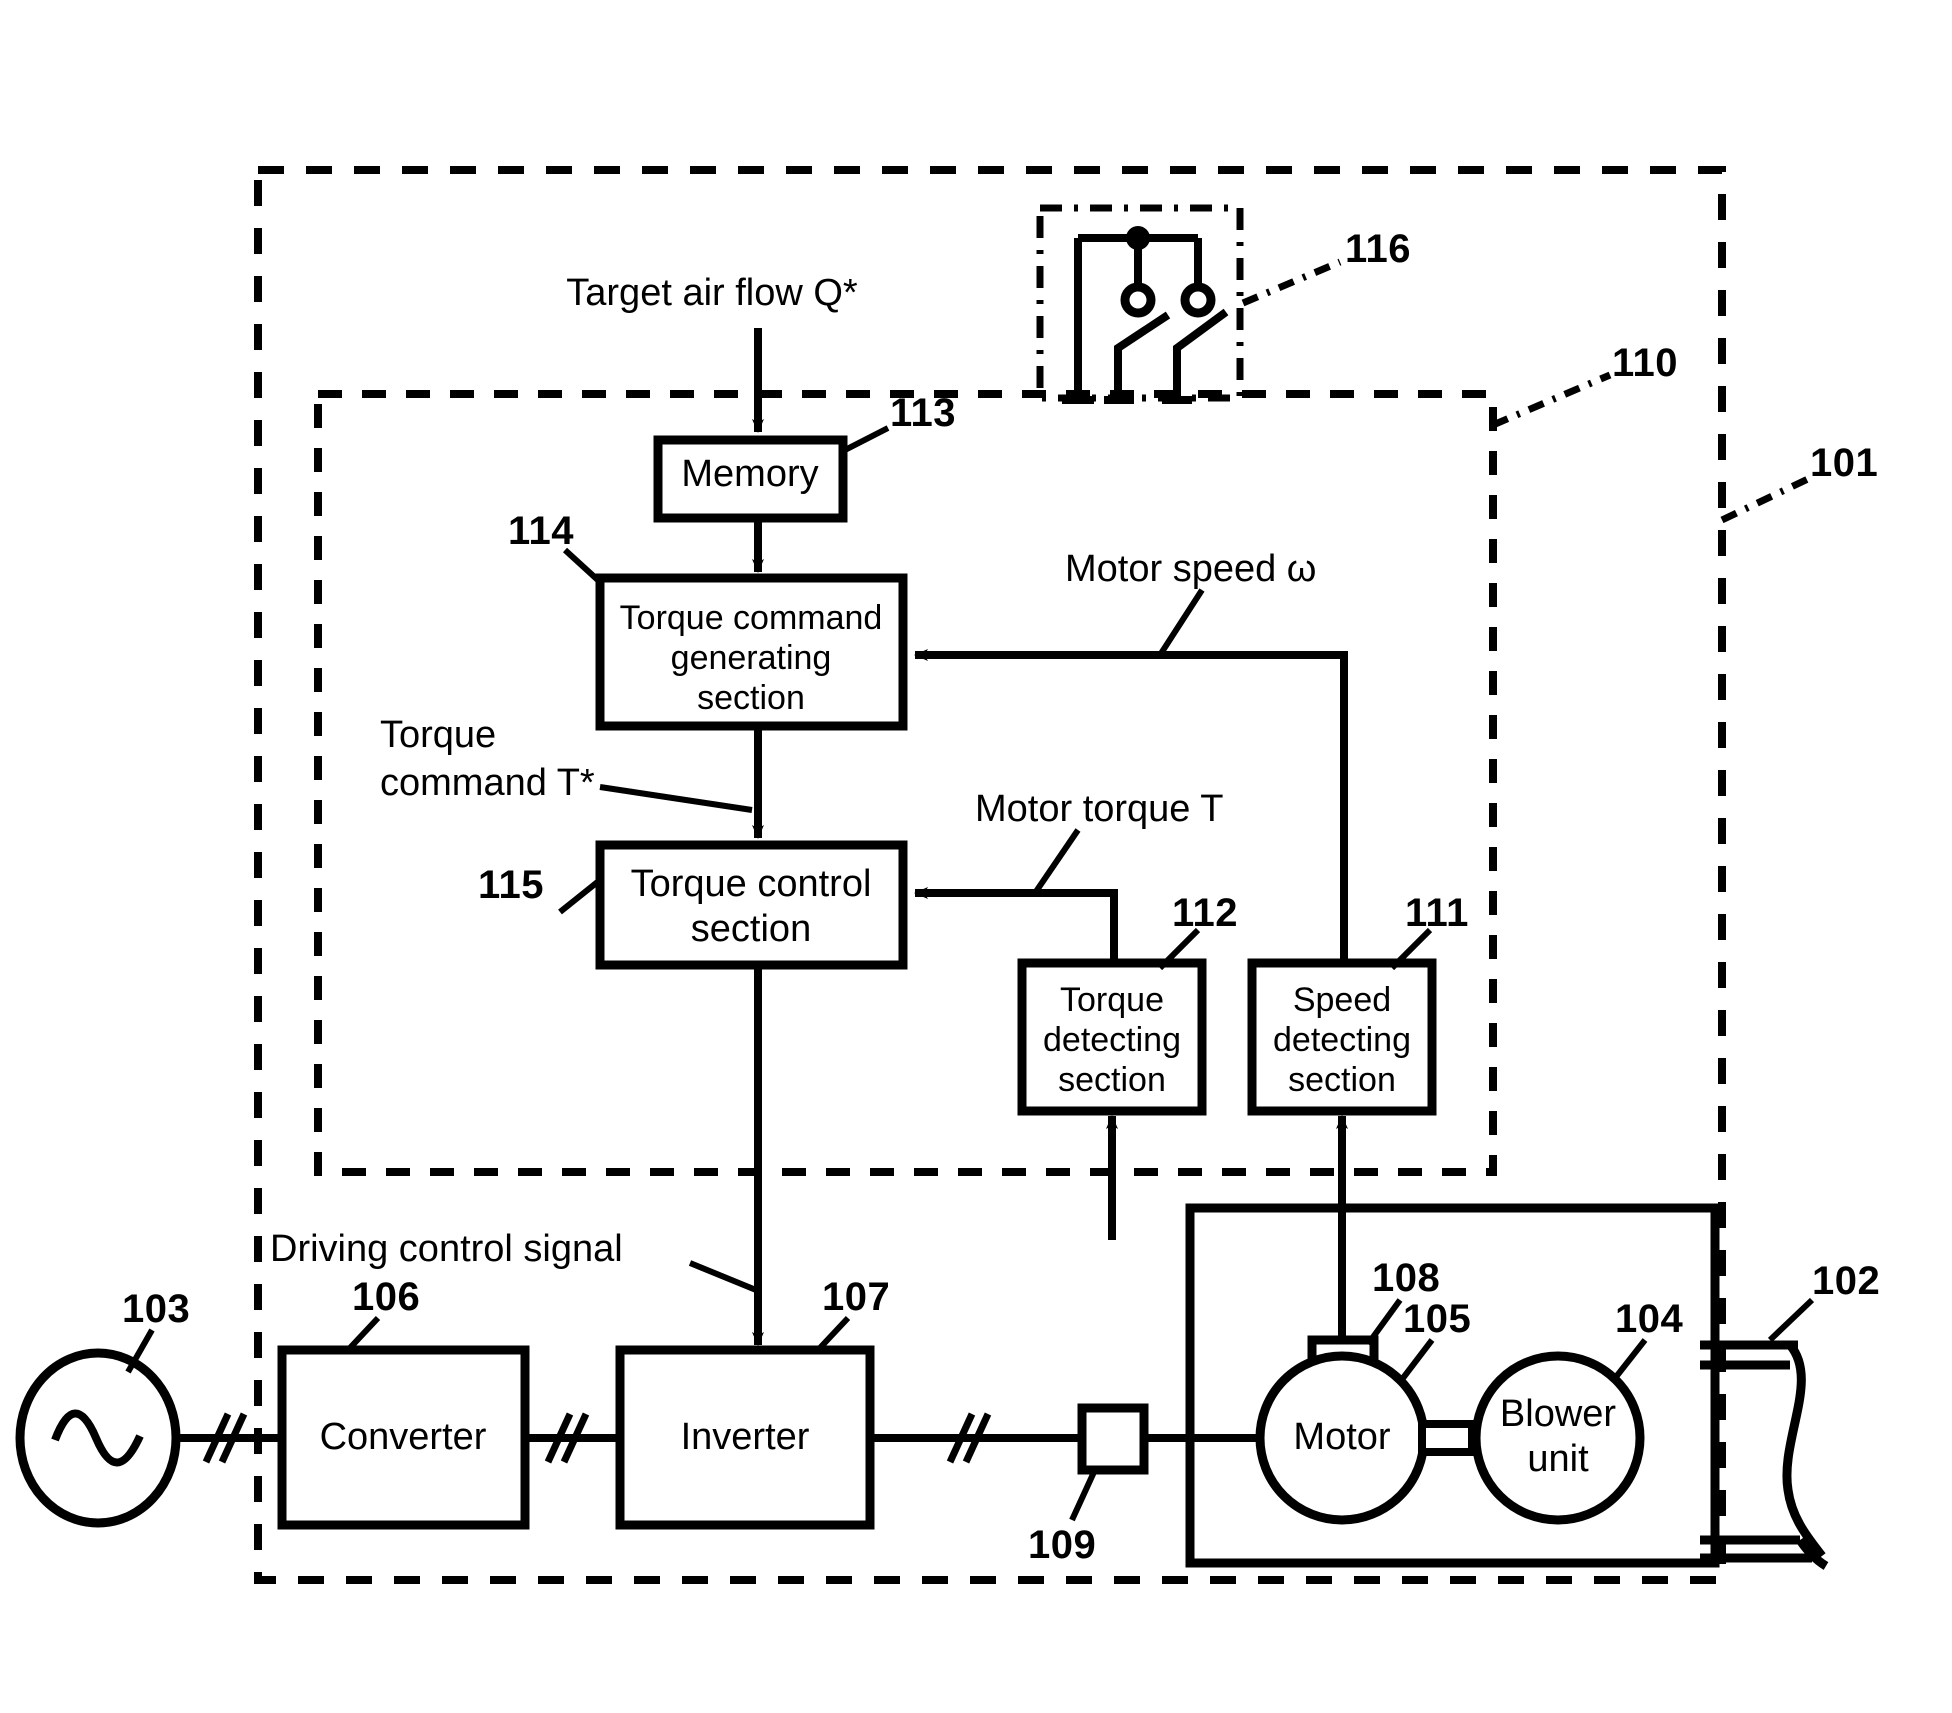  What do you see at coordinates (751, 928) in the screenshot?
I see `tc-line2: section` at bounding box center [751, 928].